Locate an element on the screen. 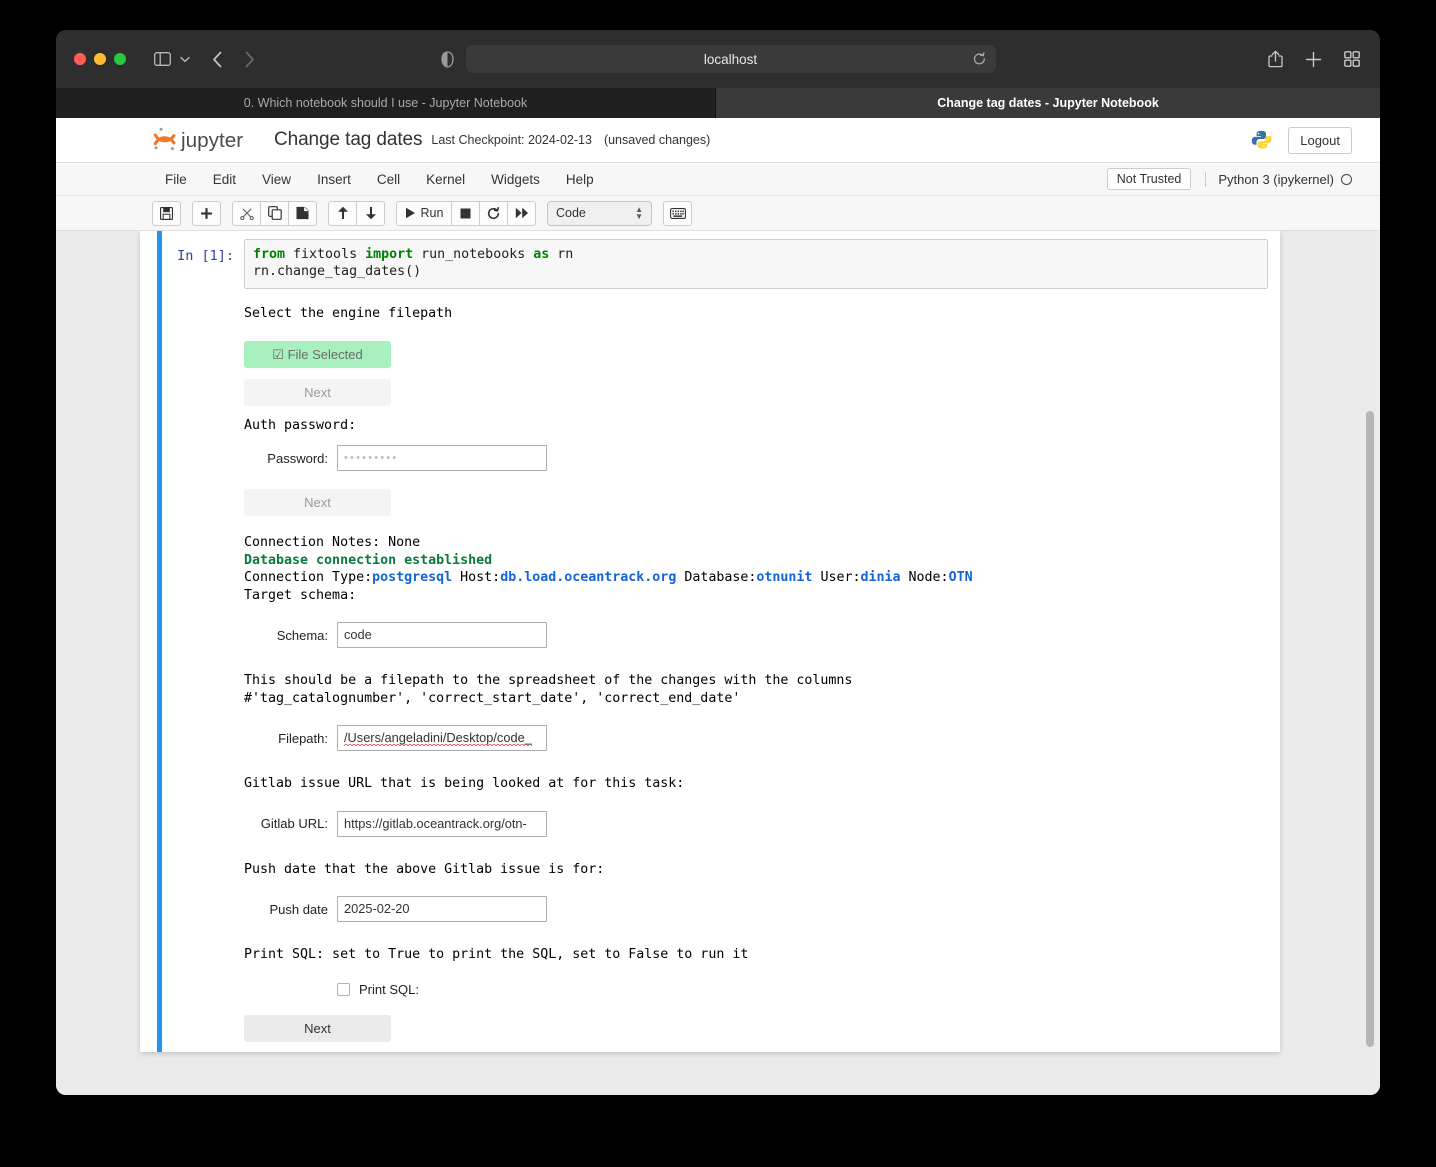 The image size is (1436, 1167). interrupt-kernel-button is located at coordinates (465, 213).